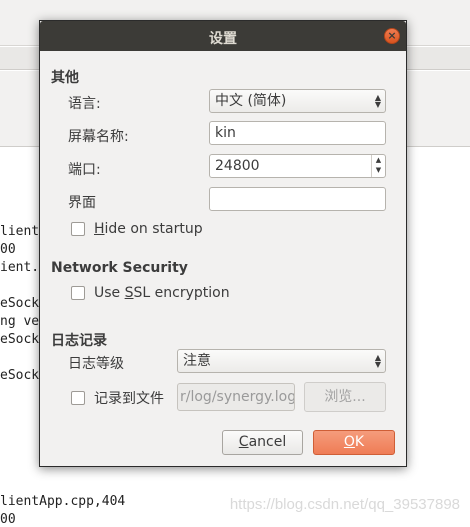  I want to click on language-select-value: 中文 (简体), so click(251, 101).